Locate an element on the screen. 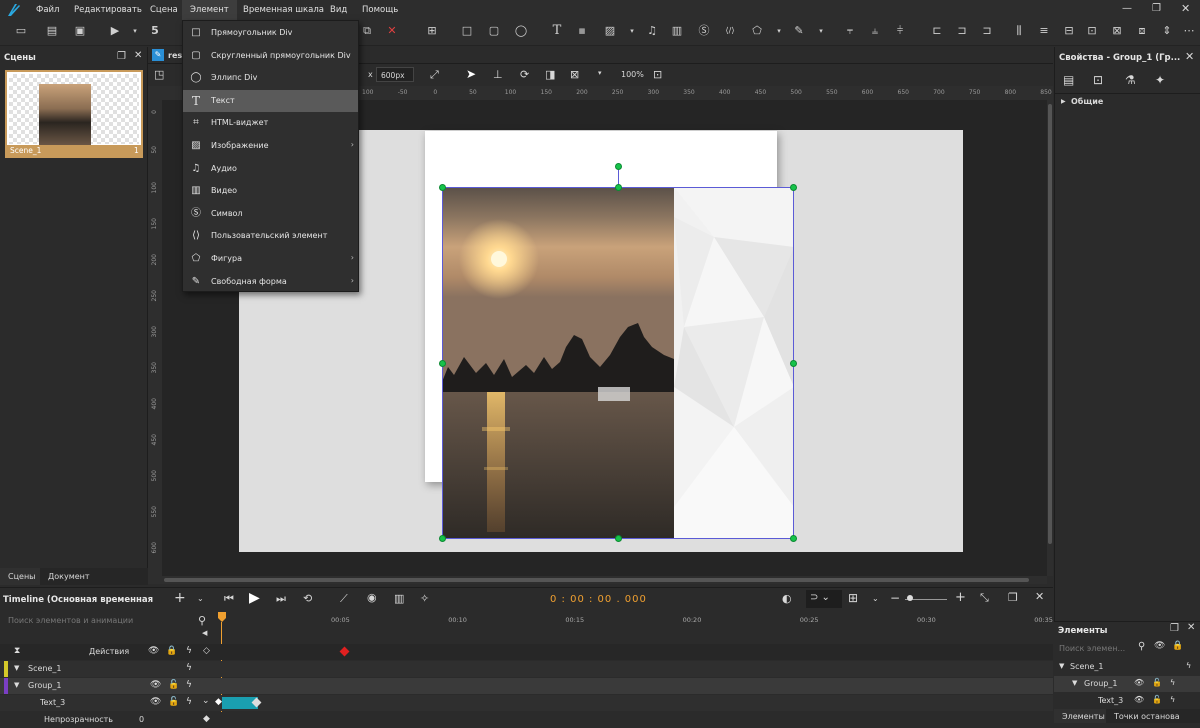 The height and width of the screenshot is (728, 1200). handle-bottom-right is located at coordinates (793, 538).